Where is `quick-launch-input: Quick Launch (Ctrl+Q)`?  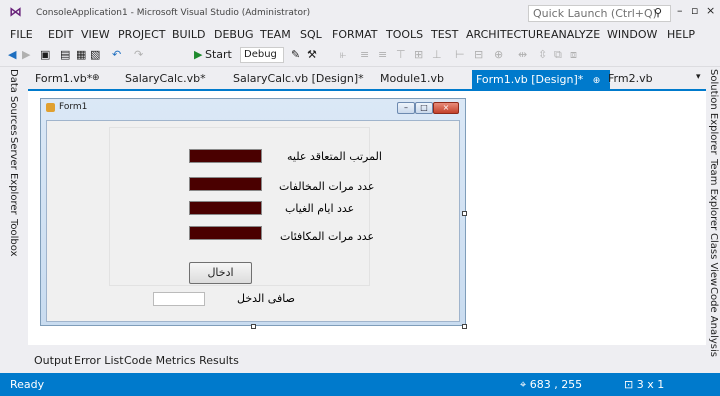 quick-launch-input: Quick Launch (Ctrl+Q) is located at coordinates (599, 13).